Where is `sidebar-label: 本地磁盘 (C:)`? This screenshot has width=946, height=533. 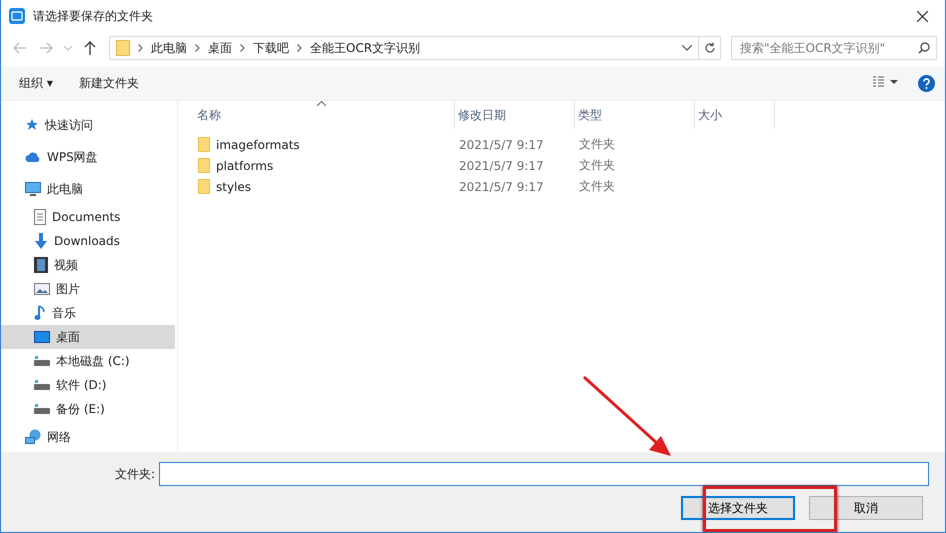
sidebar-label: 本地磁盘 (C:) is located at coordinates (93, 361).